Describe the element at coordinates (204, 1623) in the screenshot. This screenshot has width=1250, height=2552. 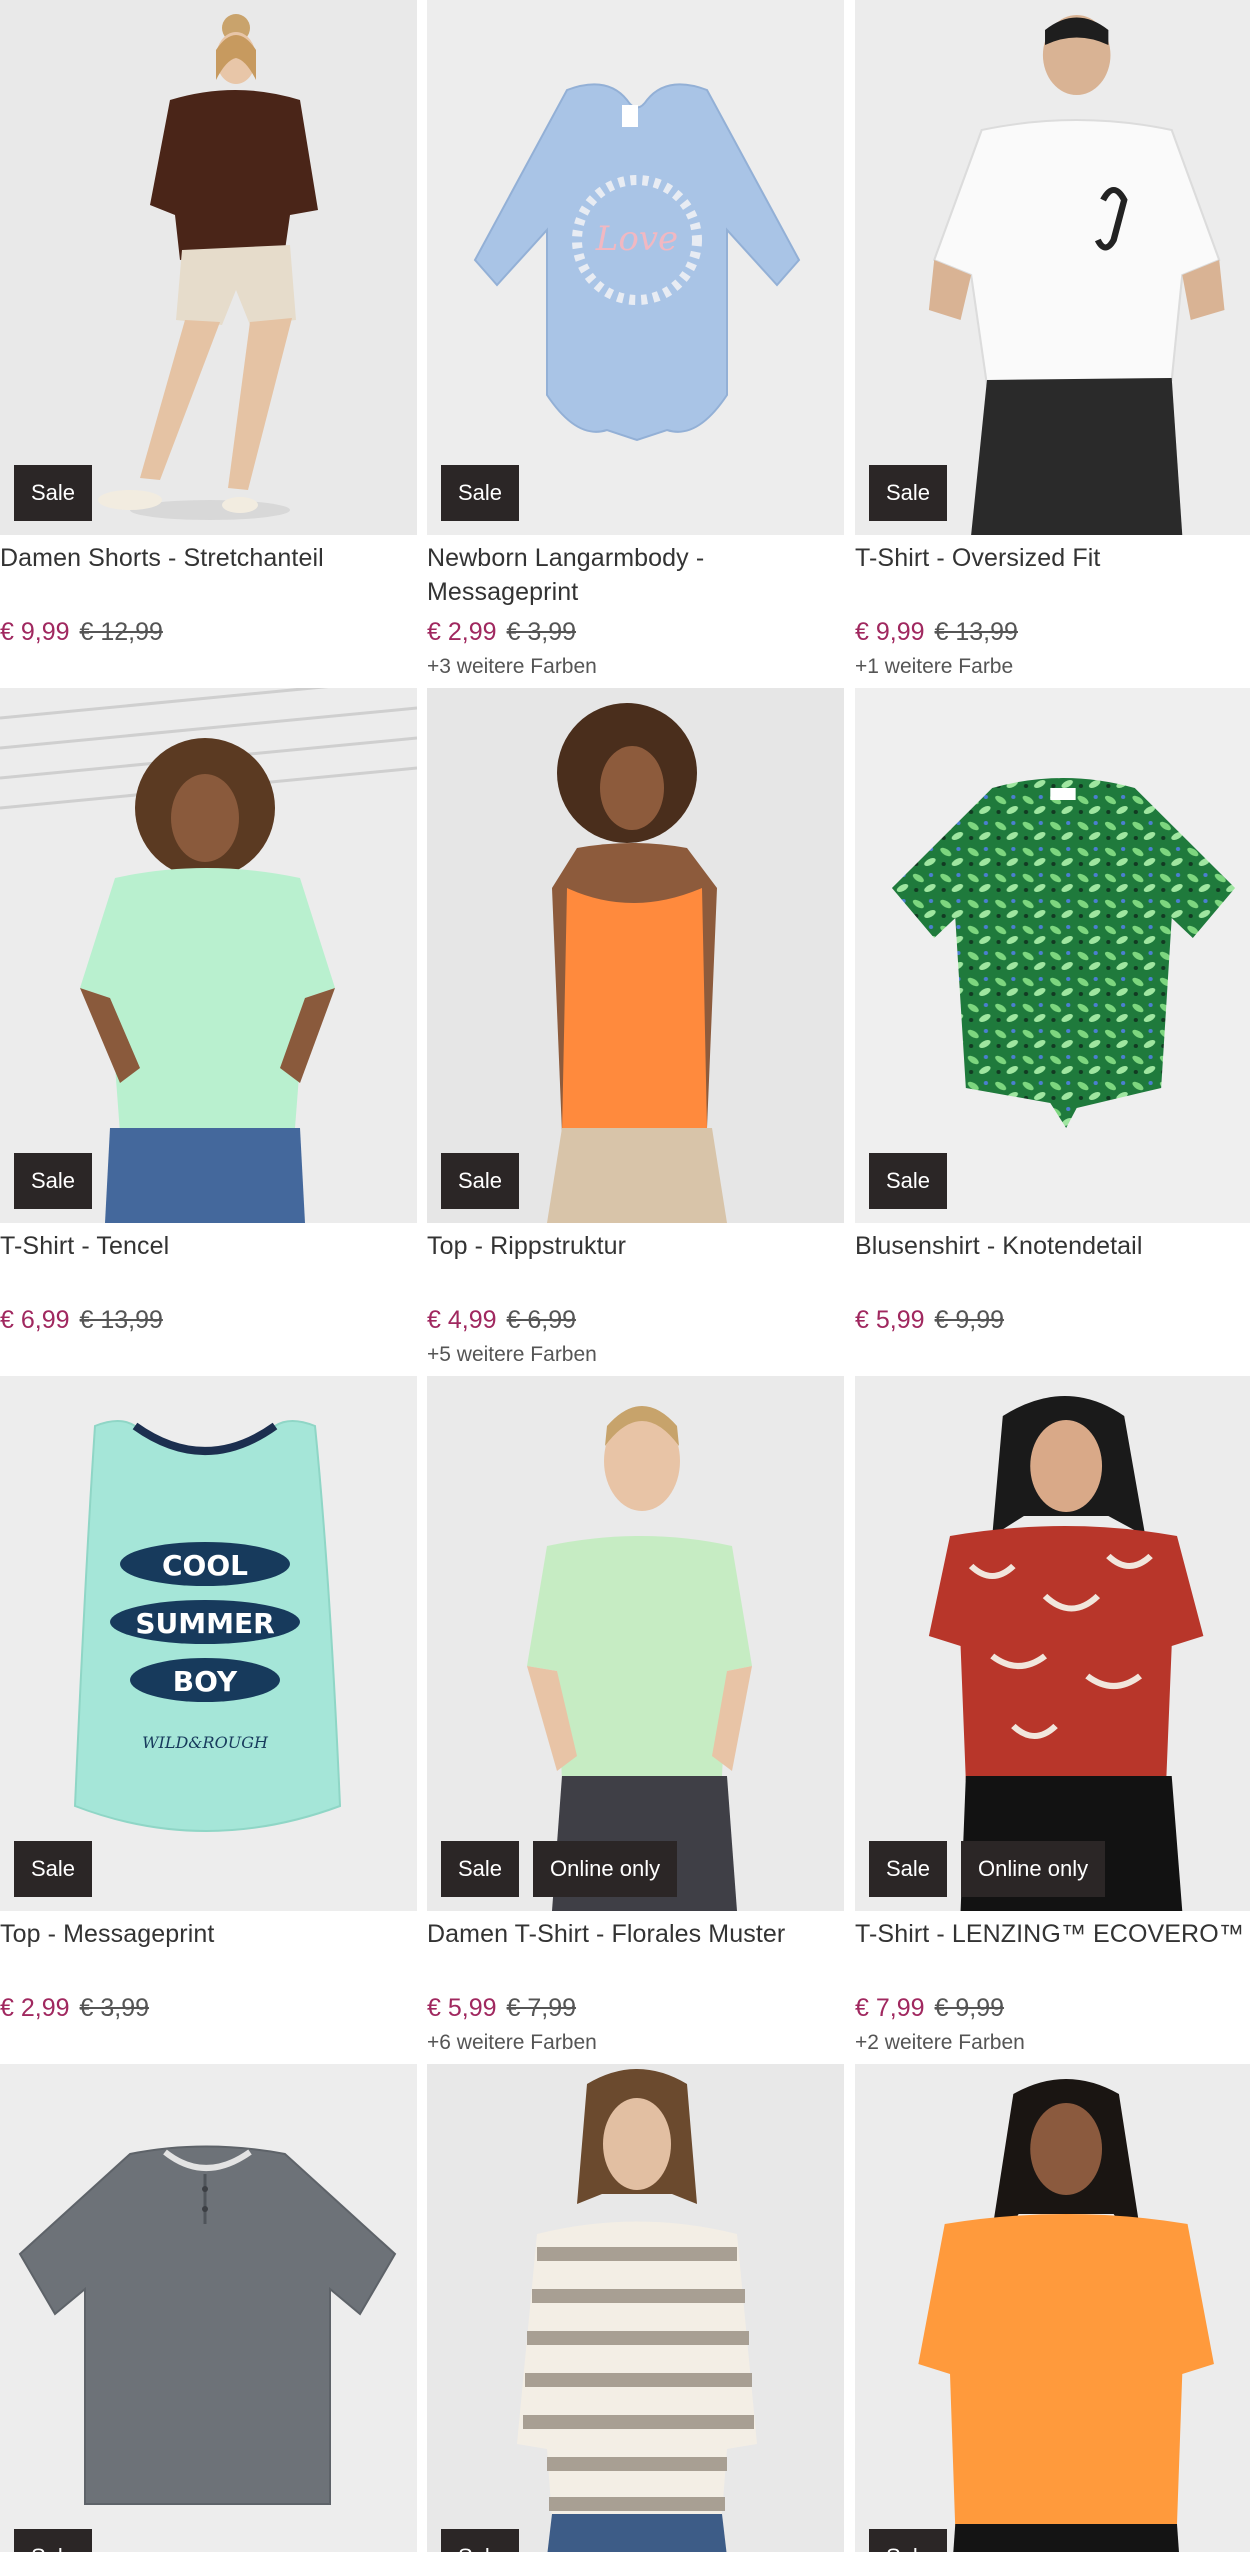
I see `print-summer-text: SUMMER` at that location.